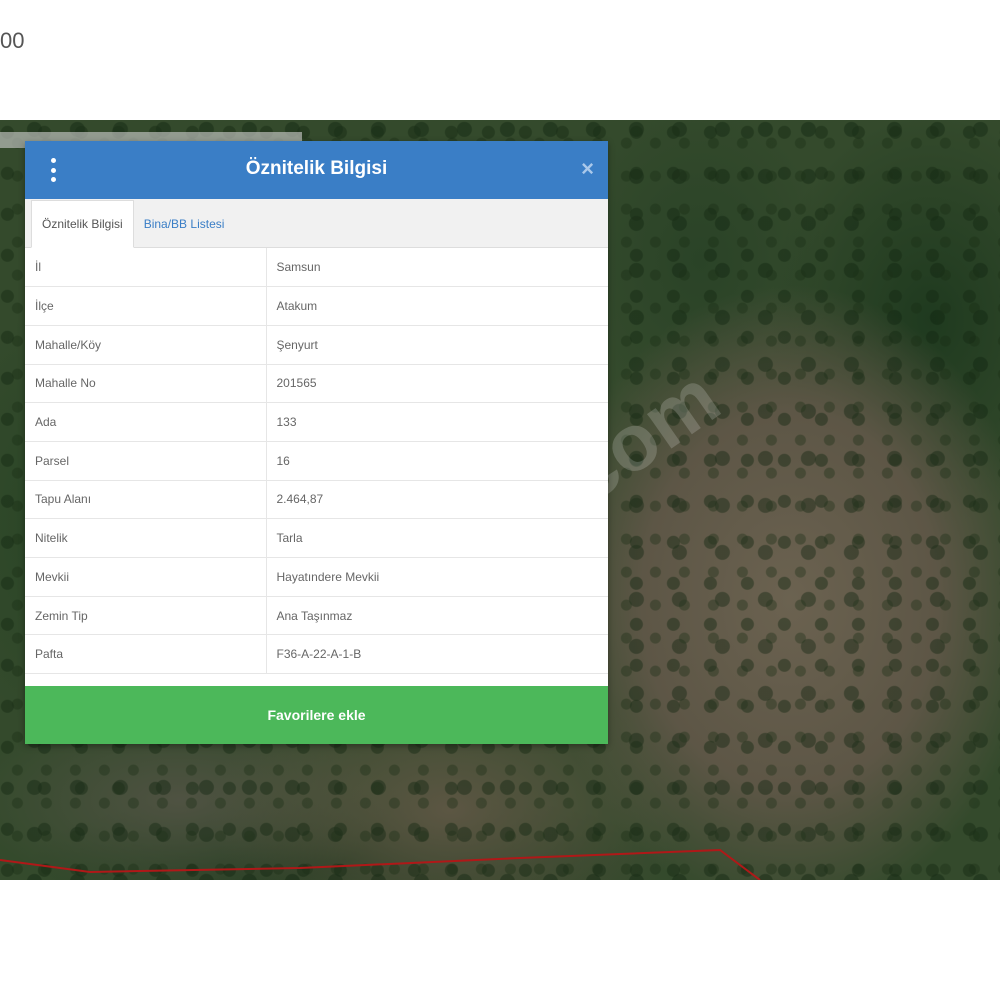  What do you see at coordinates (184, 224) in the screenshot?
I see `tab-building-list: Bina/BB Listesi` at bounding box center [184, 224].